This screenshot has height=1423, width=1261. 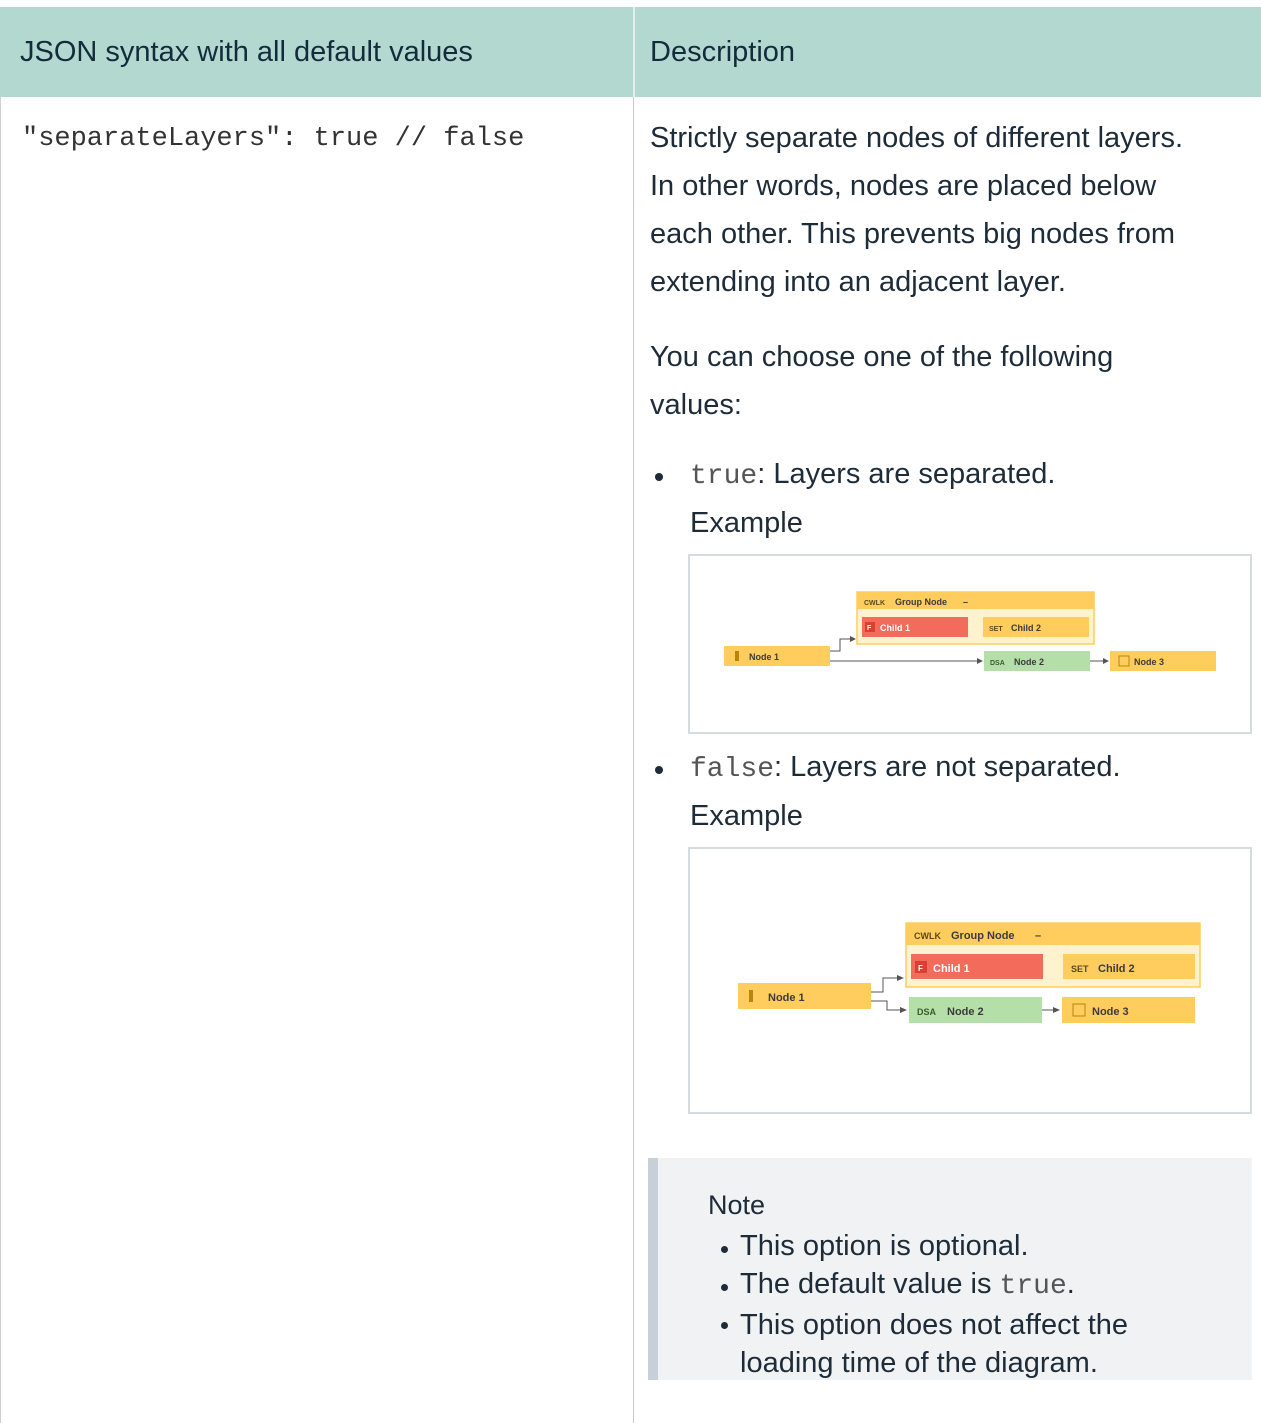 What do you see at coordinates (0, 760) in the screenshot?
I see `table-left-border` at bounding box center [0, 760].